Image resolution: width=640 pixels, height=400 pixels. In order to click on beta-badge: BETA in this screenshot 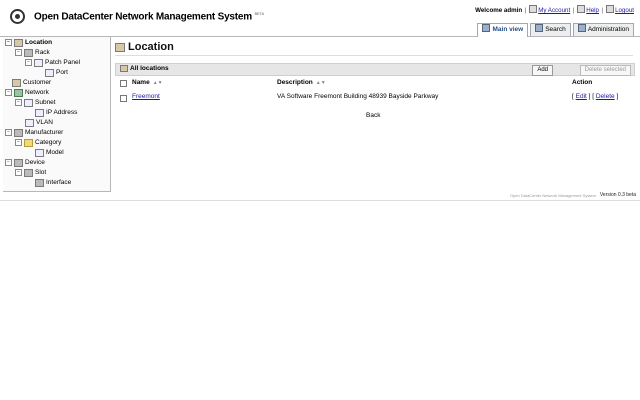, I will do `click(259, 13)`.